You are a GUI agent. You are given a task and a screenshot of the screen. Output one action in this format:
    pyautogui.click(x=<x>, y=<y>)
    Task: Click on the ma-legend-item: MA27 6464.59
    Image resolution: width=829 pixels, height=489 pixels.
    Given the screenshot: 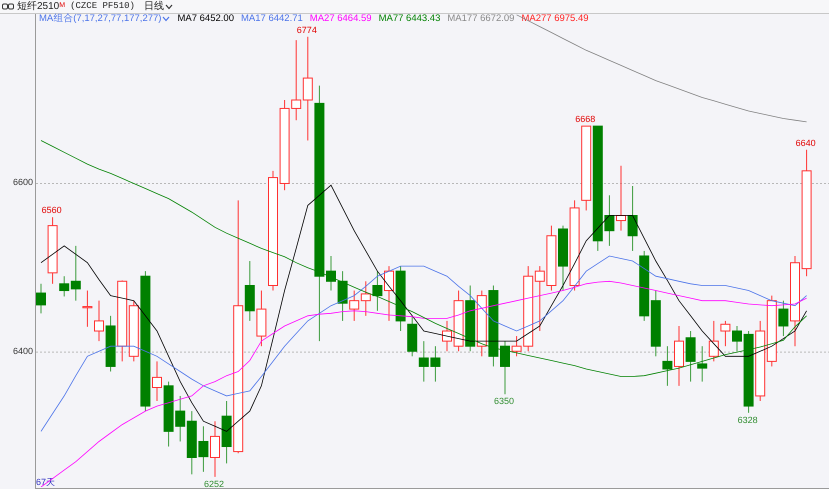 What is the action you would take?
    pyautogui.click(x=341, y=19)
    